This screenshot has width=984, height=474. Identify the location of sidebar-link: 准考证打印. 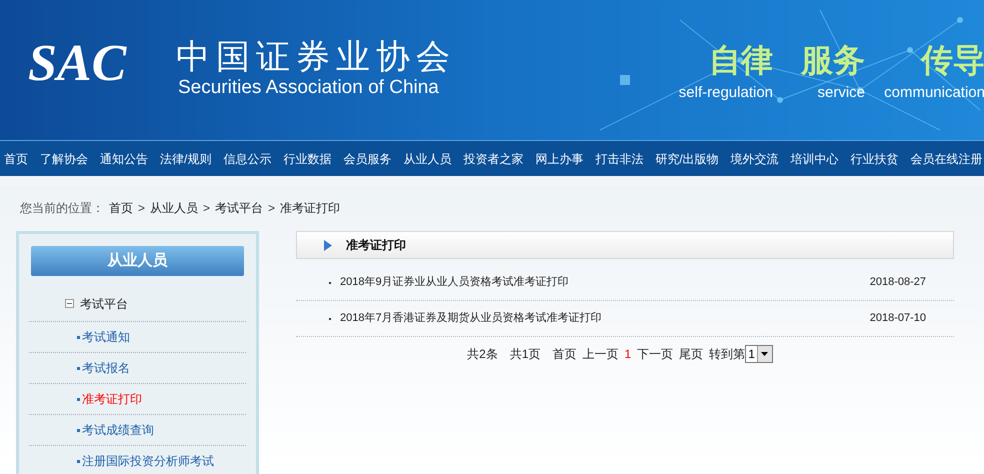
(112, 399).